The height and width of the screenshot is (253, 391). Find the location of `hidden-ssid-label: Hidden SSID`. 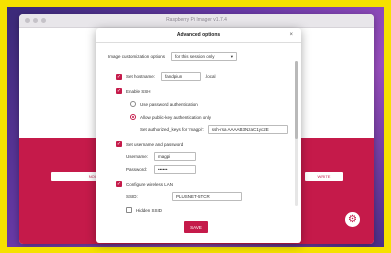

hidden-ssid-label: Hidden SSID is located at coordinates (149, 210).